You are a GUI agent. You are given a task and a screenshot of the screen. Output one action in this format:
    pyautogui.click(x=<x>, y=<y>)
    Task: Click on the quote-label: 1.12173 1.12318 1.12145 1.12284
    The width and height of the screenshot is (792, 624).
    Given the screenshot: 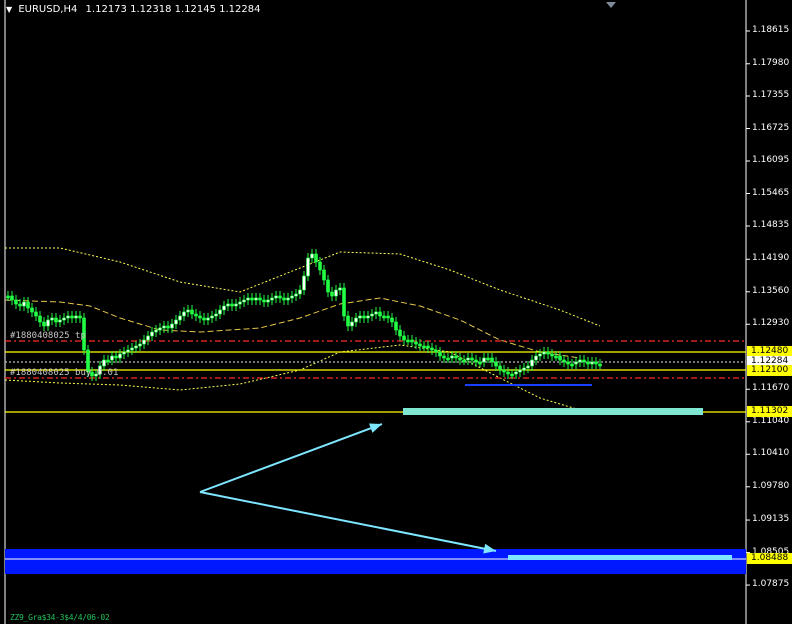 What is the action you would take?
    pyautogui.click(x=173, y=9)
    